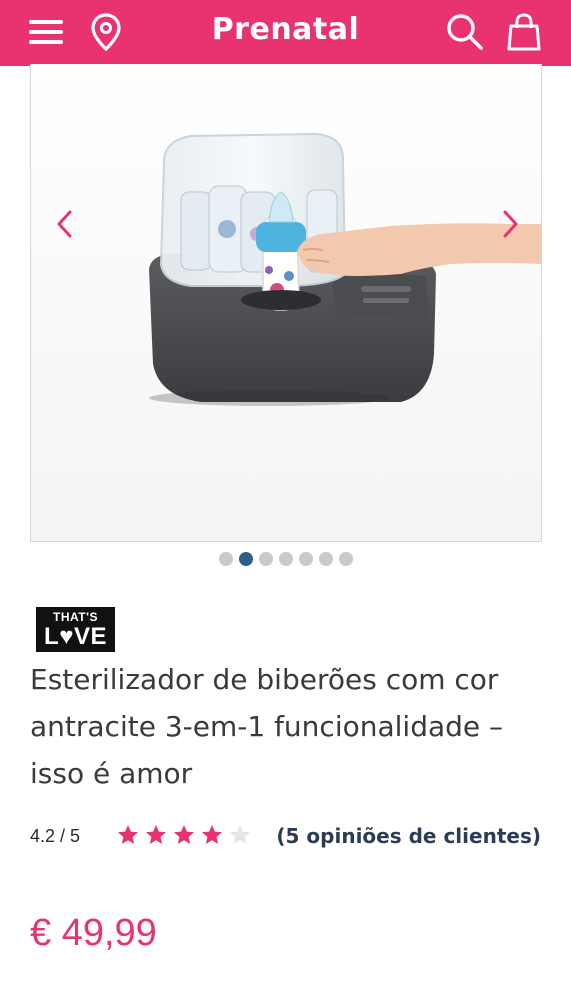  Describe the element at coordinates (64, 224) in the screenshot. I see `gallery-prev-arrow-icon` at that location.